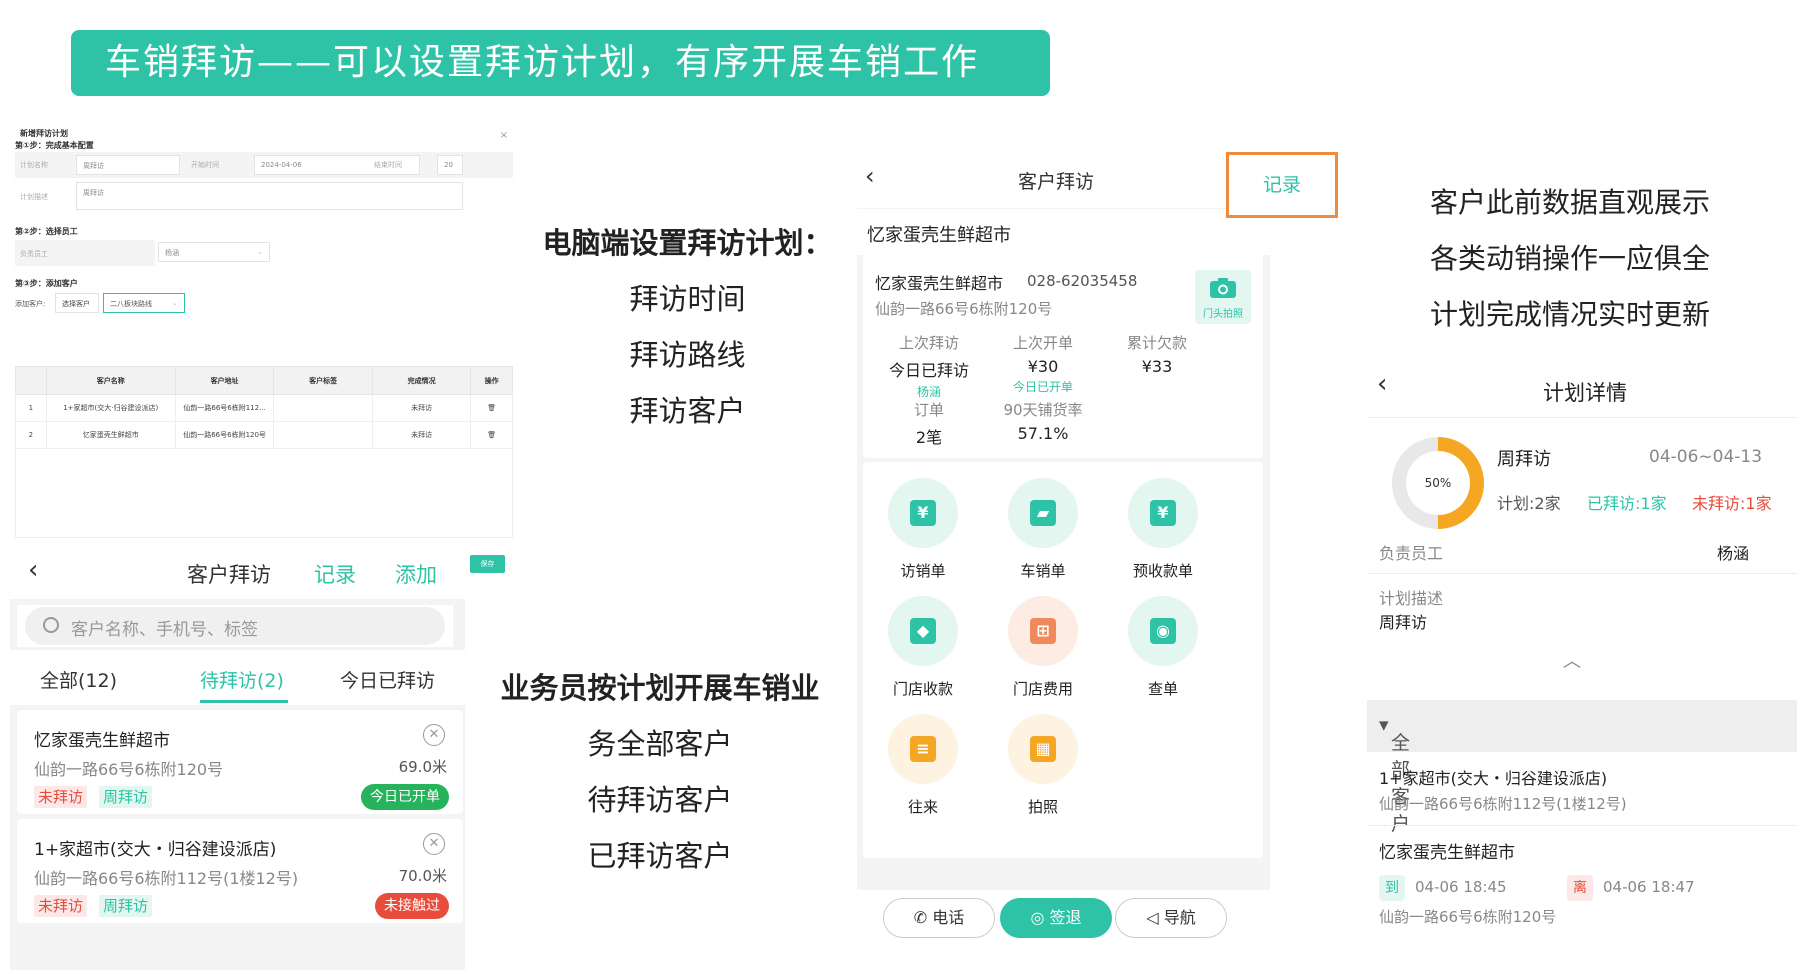  I want to click on end-date-input: 20, so click(450, 165).